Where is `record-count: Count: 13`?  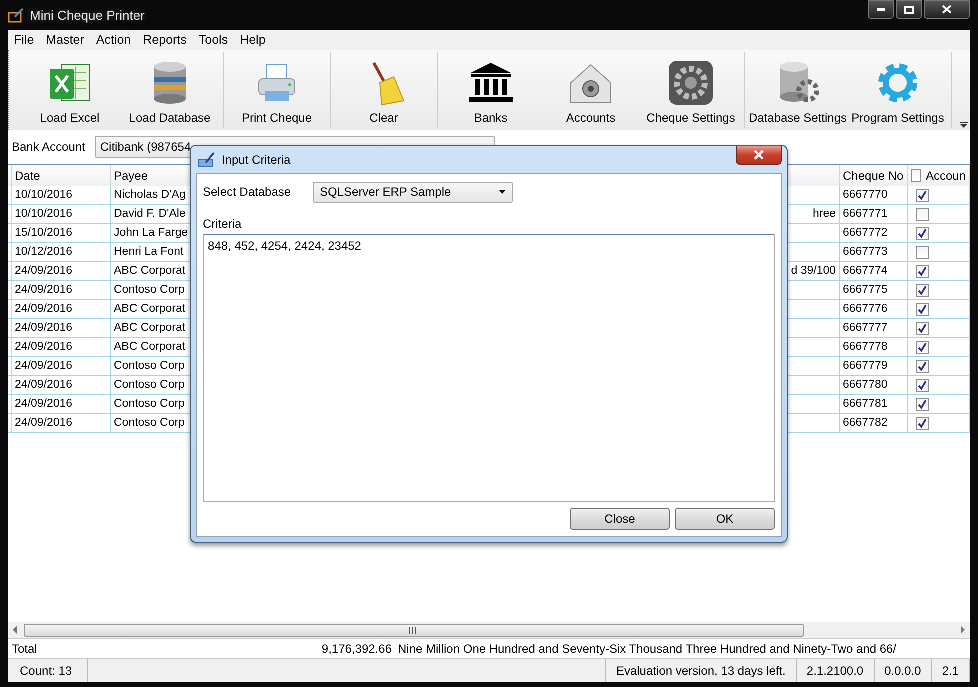 record-count: Count: 13 is located at coordinates (48, 670).